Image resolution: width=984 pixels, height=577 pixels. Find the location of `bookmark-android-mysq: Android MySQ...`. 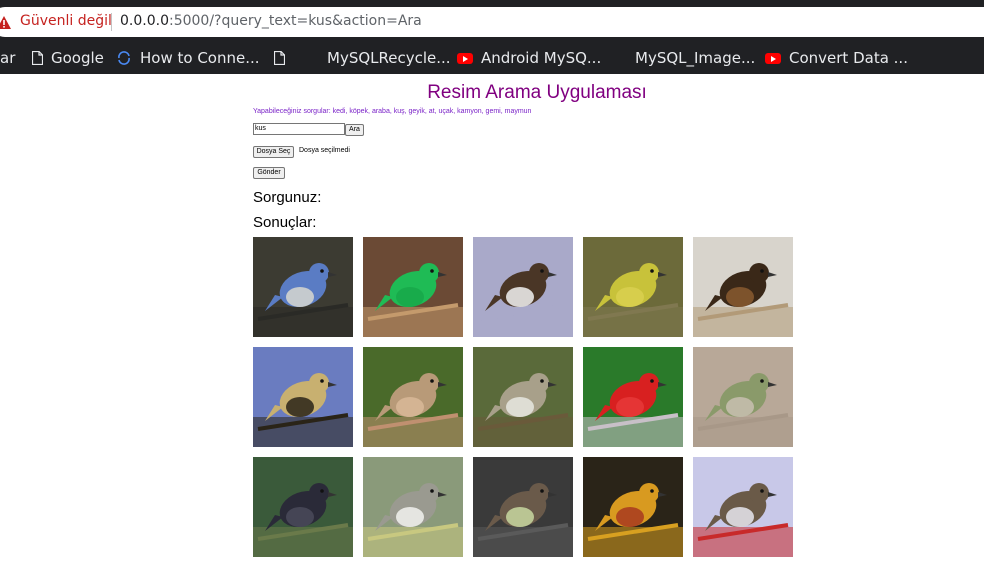

bookmark-android-mysq: Android MySQ... is located at coordinates (529, 58).